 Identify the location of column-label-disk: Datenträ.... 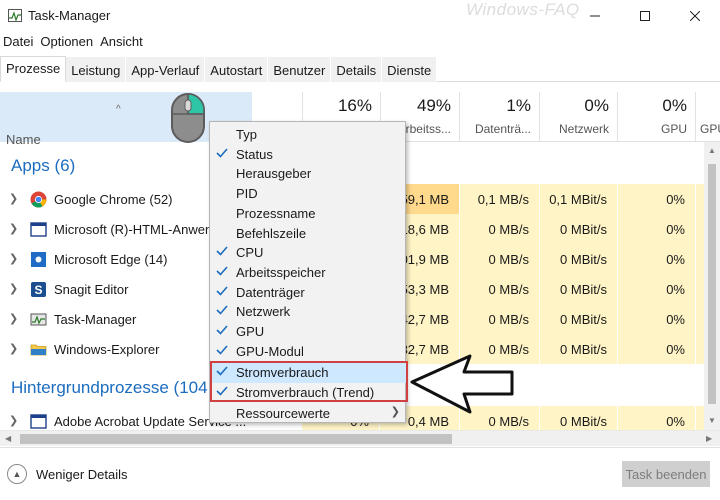
(502, 129).